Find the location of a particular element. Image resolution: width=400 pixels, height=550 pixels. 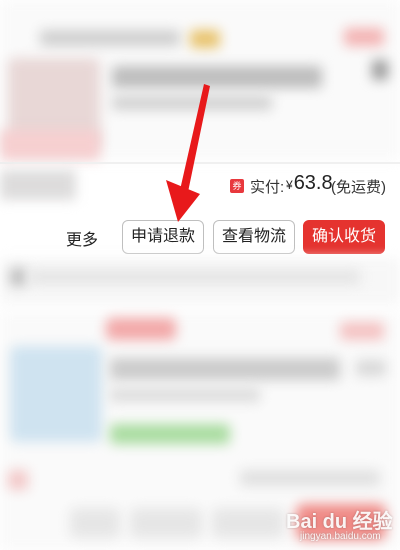

paid-amount: ¥63.8 is located at coordinates (309, 183).